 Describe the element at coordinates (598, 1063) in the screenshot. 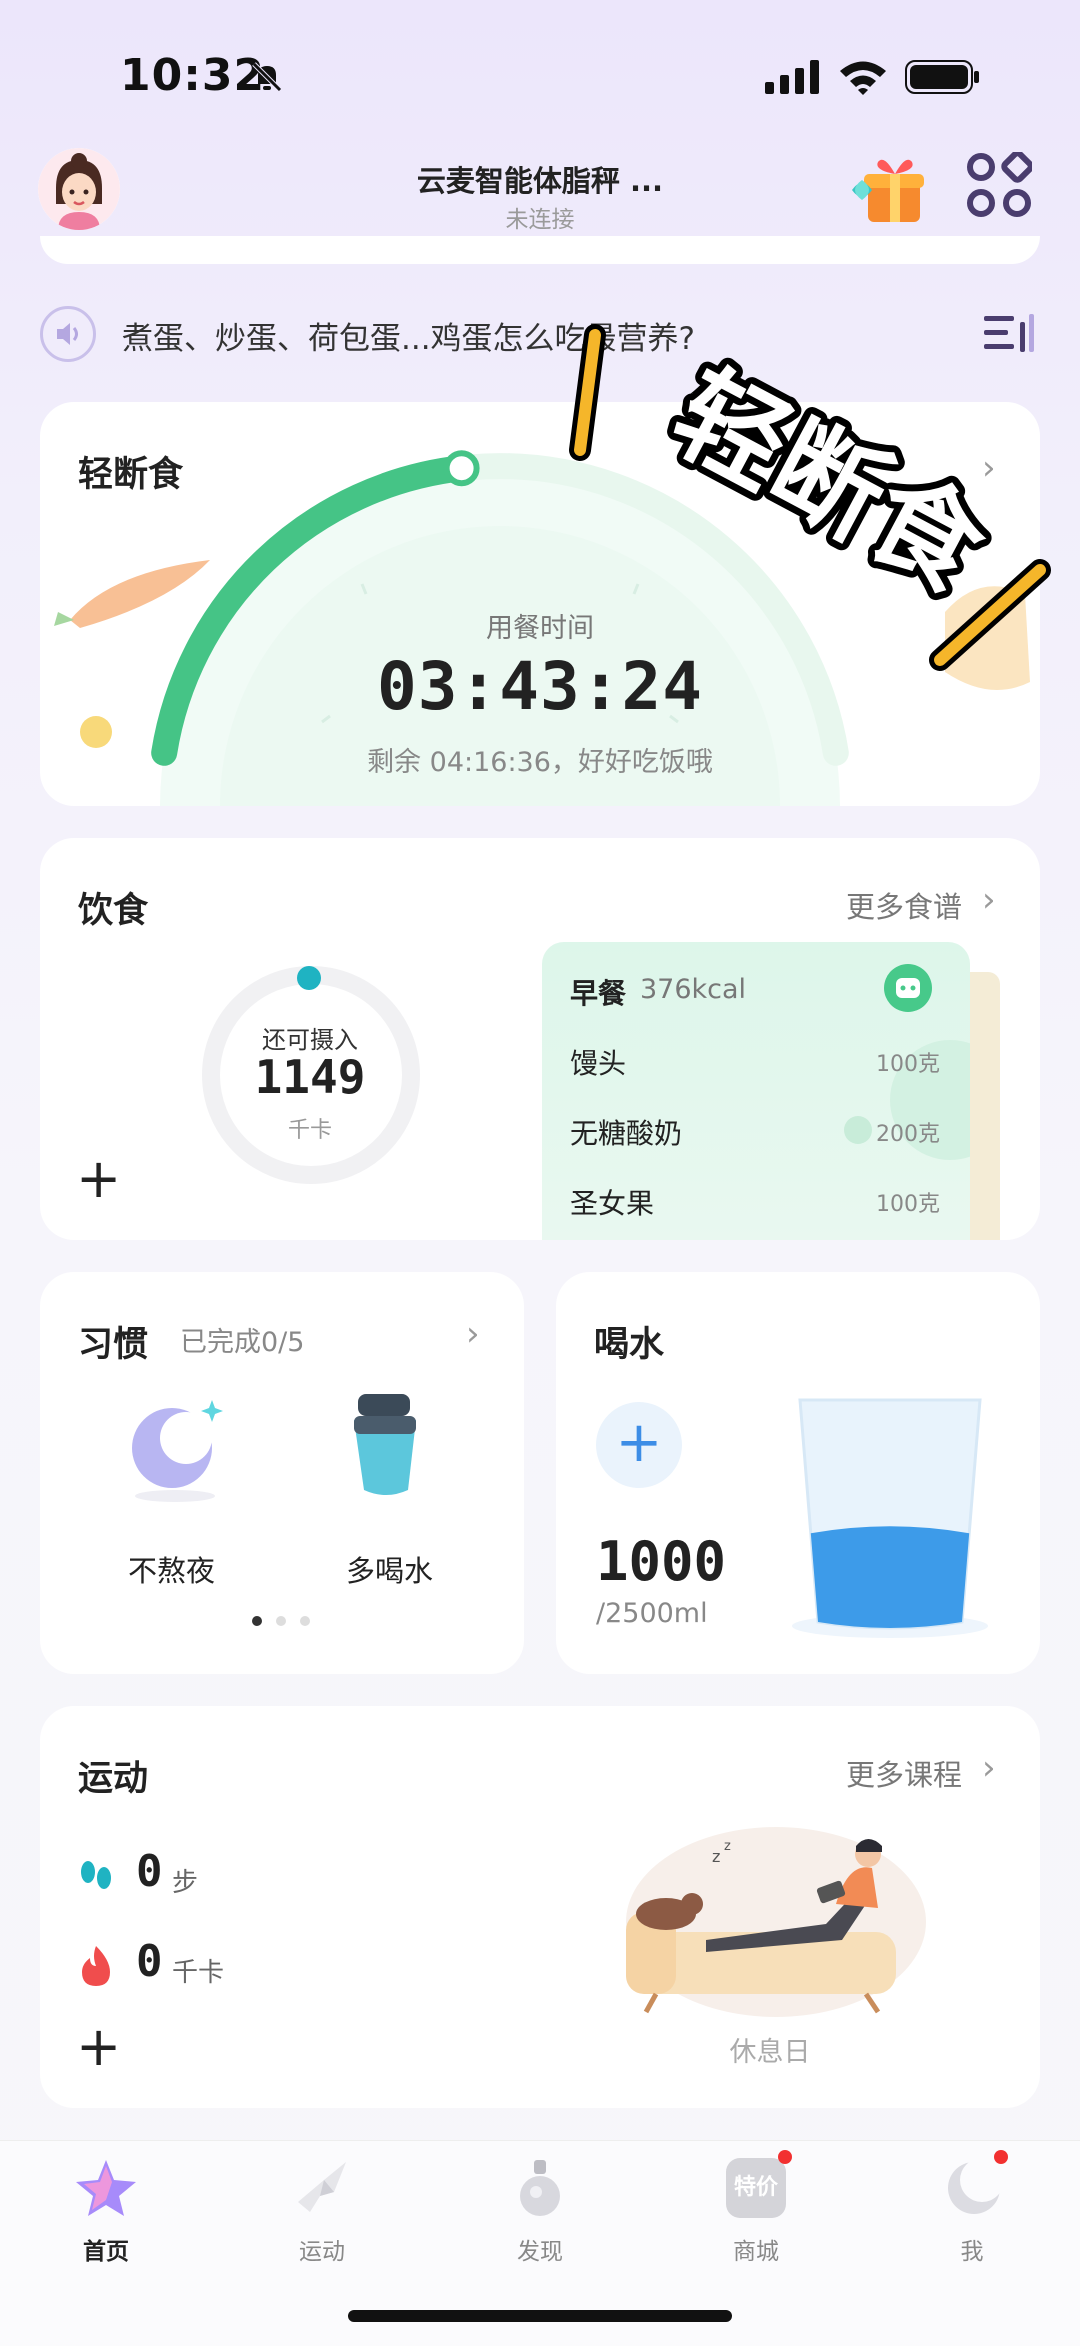

I see `food-name: 馒头` at that location.